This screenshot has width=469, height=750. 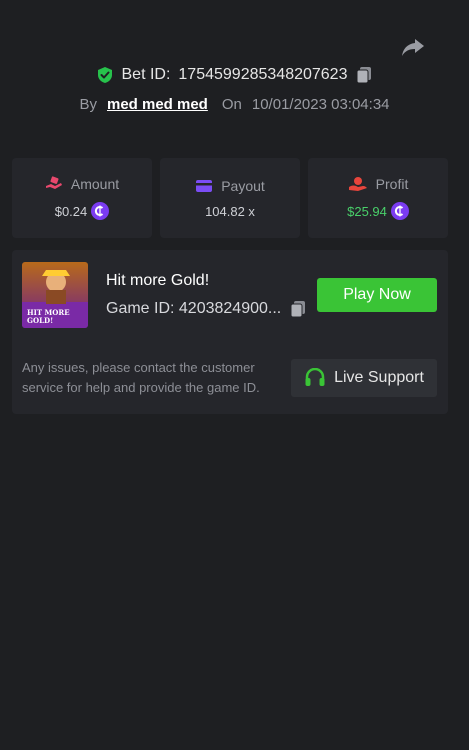 What do you see at coordinates (204, 185) in the screenshot?
I see `payout-card-icon` at bounding box center [204, 185].